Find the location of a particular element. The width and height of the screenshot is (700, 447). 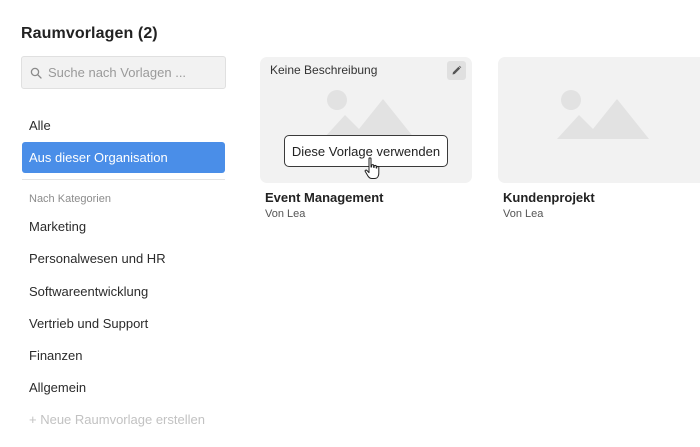

sidebar-item-label: Vertrieb und Support is located at coordinates (89, 323).